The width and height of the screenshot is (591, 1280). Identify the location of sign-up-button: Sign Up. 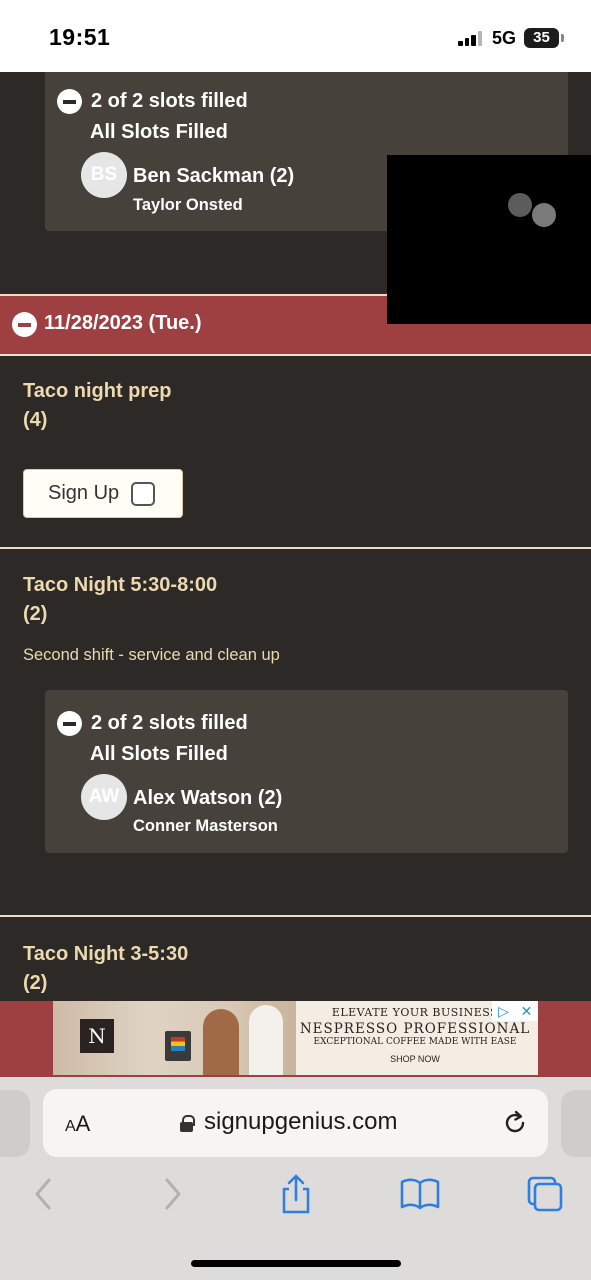
(103, 493).